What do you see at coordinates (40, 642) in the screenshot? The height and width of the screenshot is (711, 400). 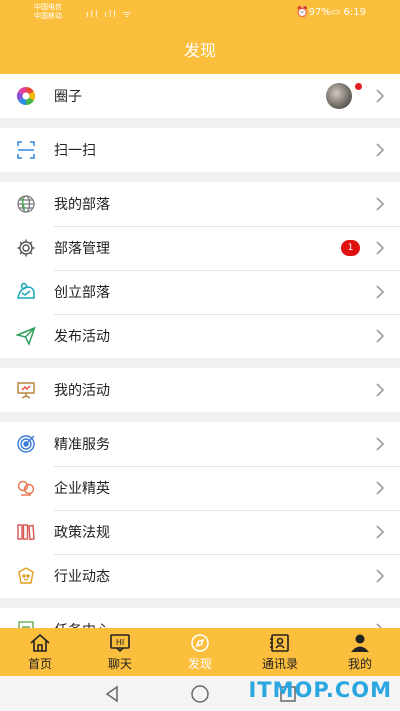 I see `home-icon` at bounding box center [40, 642].